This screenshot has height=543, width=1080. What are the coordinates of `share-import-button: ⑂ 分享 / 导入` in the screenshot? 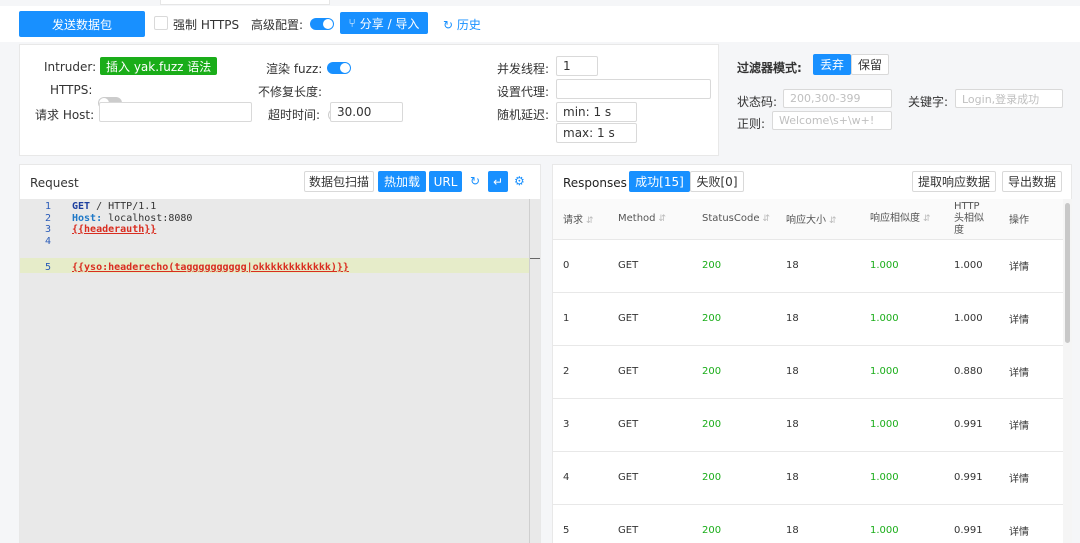 It's located at (384, 23).